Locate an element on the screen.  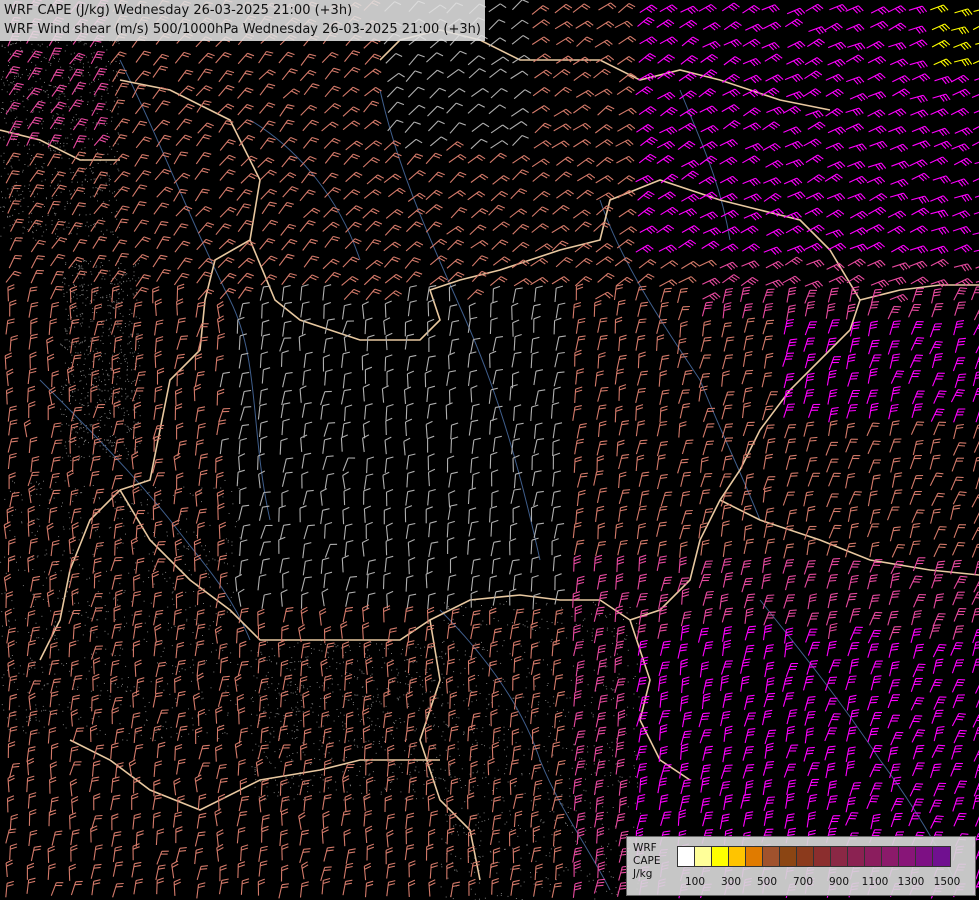
legend-label-line-3: J/kg is located at coordinates (643, 874).